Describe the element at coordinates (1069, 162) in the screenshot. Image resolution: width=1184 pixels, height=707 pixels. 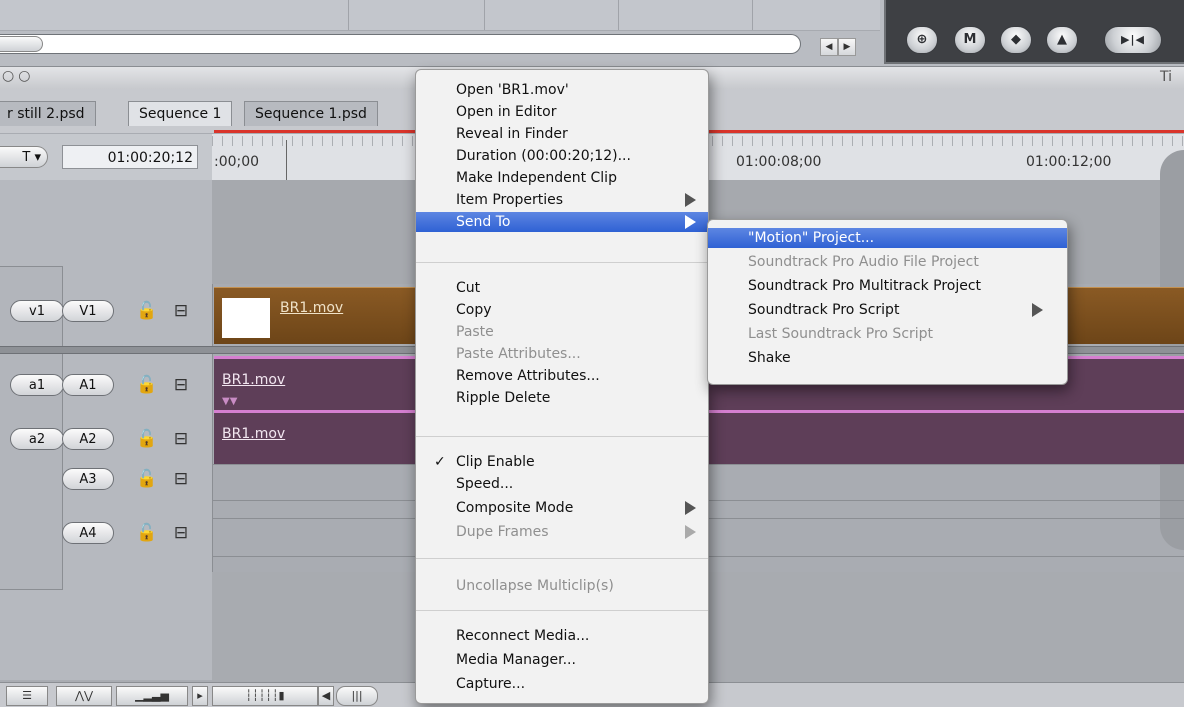
I see `ruler-label: 01:00:12;00` at that location.